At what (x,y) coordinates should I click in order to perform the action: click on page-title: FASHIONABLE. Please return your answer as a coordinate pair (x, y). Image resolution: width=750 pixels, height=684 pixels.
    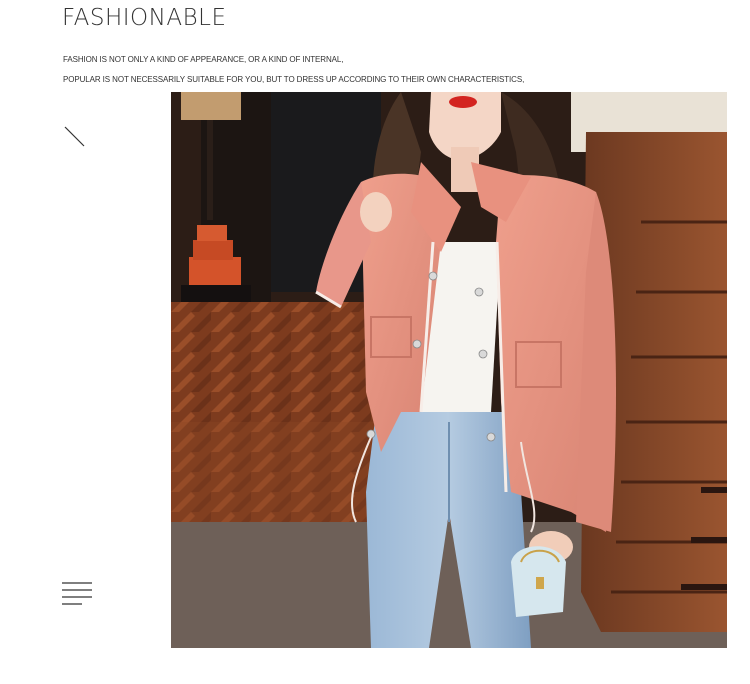
    Looking at the image, I should click on (144, 18).